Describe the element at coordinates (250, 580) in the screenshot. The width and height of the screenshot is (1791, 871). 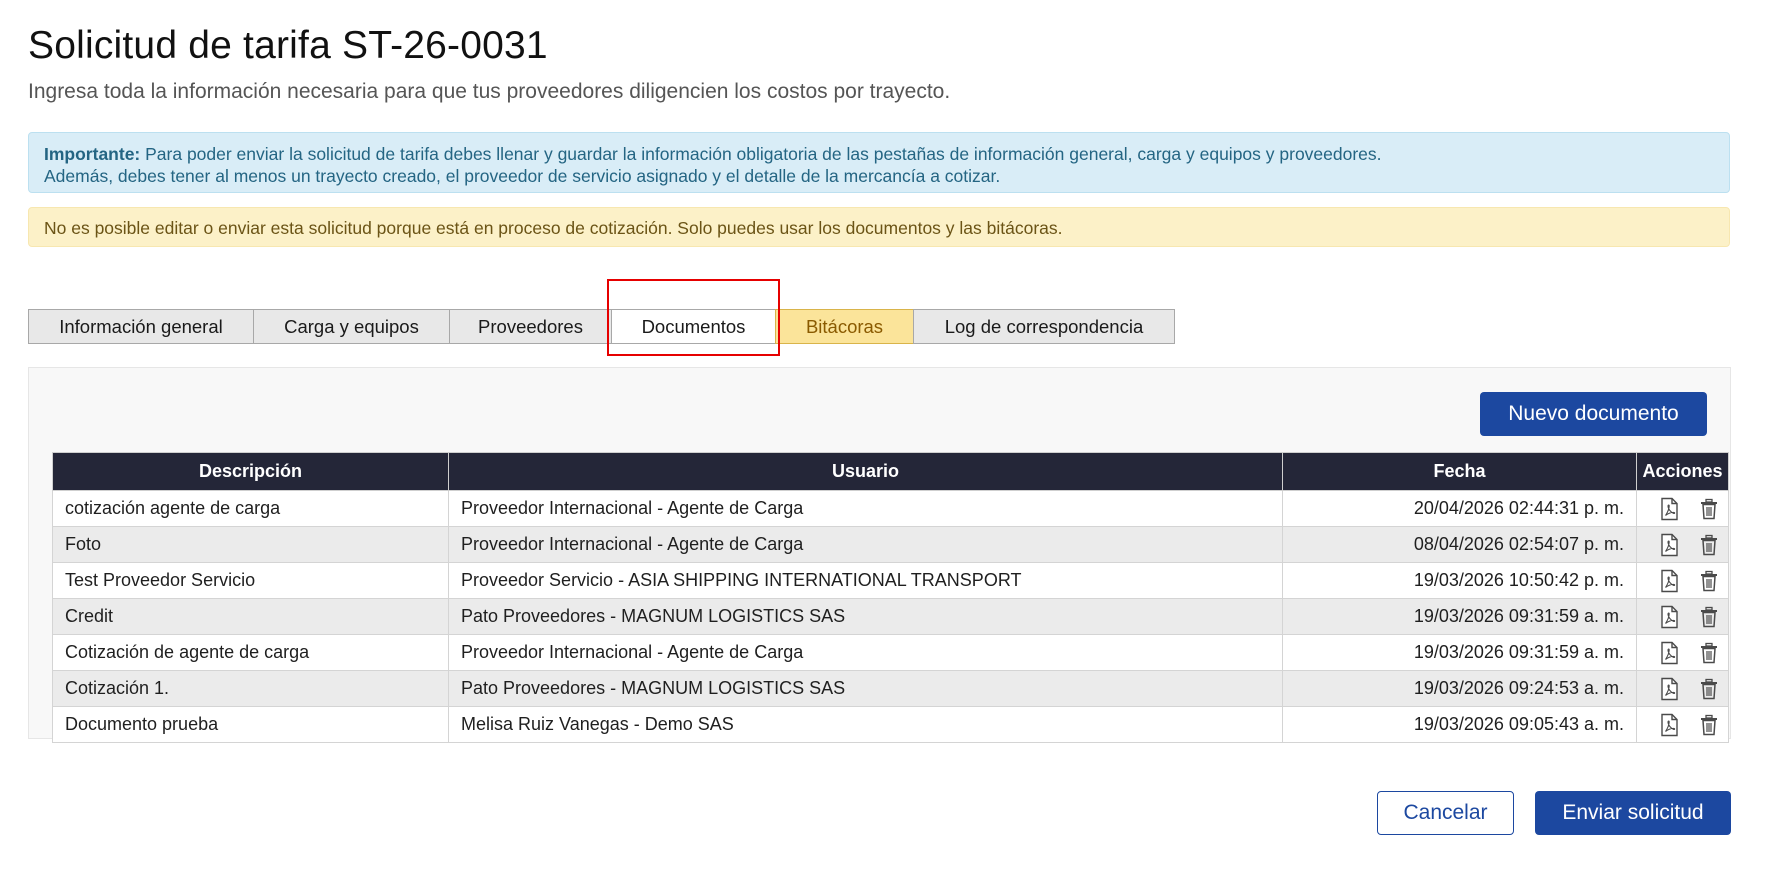
I see `cell-descripcion: Test Proveedor Servicio` at that location.